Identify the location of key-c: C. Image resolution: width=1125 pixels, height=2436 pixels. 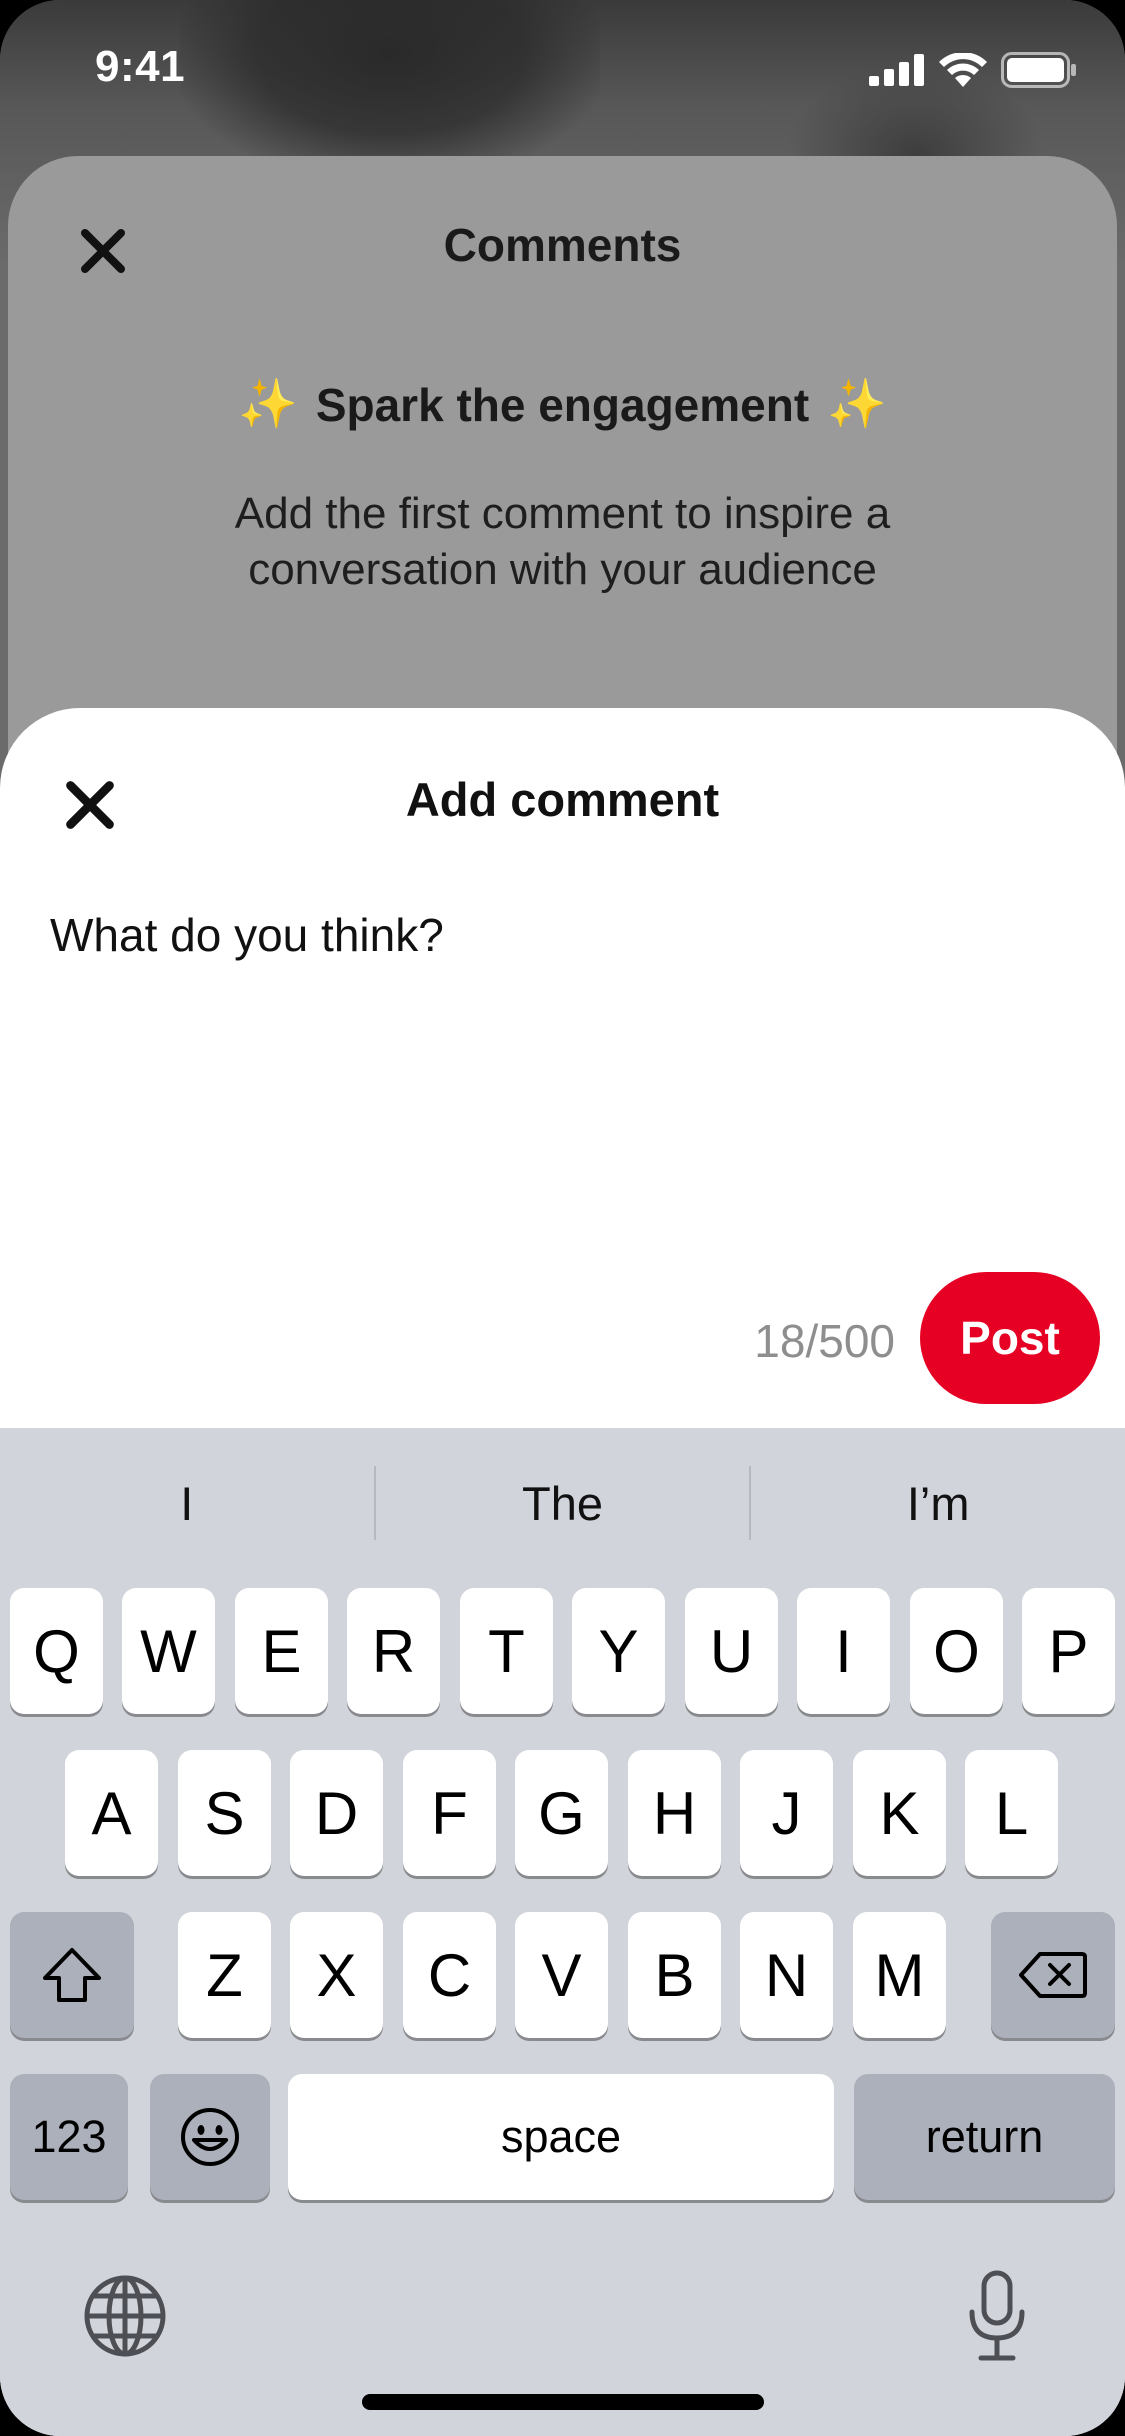
(449, 1975).